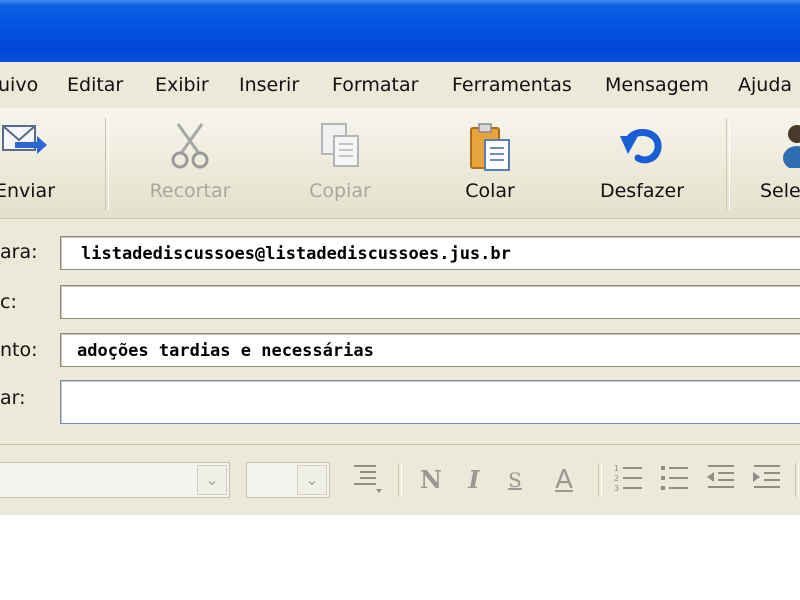  What do you see at coordinates (35, 163) in the screenshot?
I see `send-button: Enviar` at bounding box center [35, 163].